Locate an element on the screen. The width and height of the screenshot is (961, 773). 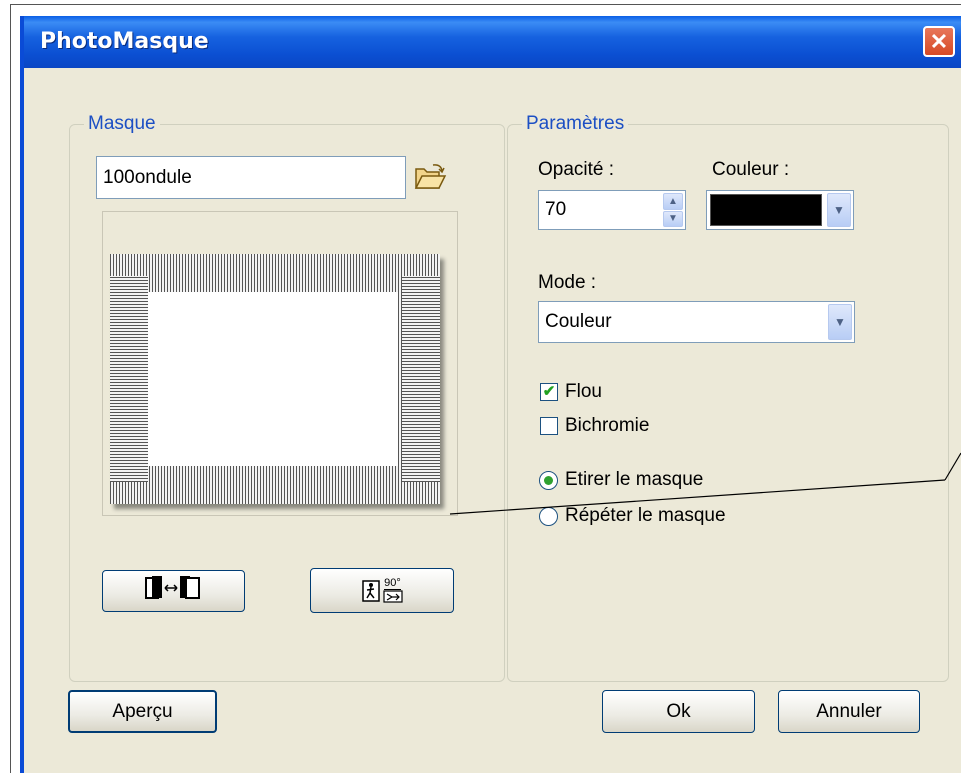
callout-line is located at coordinates (705, 483).